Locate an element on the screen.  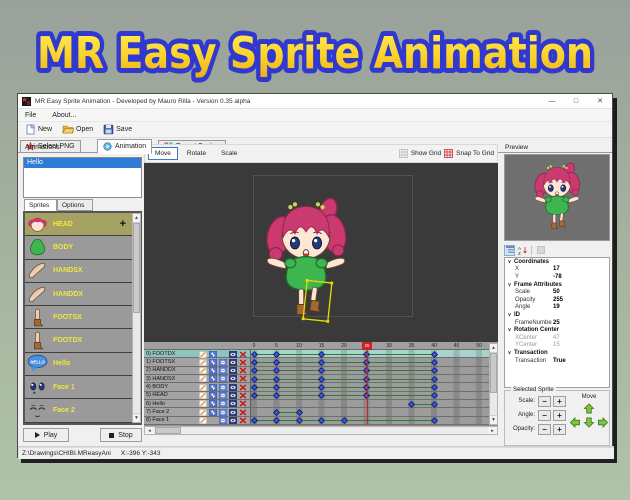
move-left-button is located at coordinates (575, 422).